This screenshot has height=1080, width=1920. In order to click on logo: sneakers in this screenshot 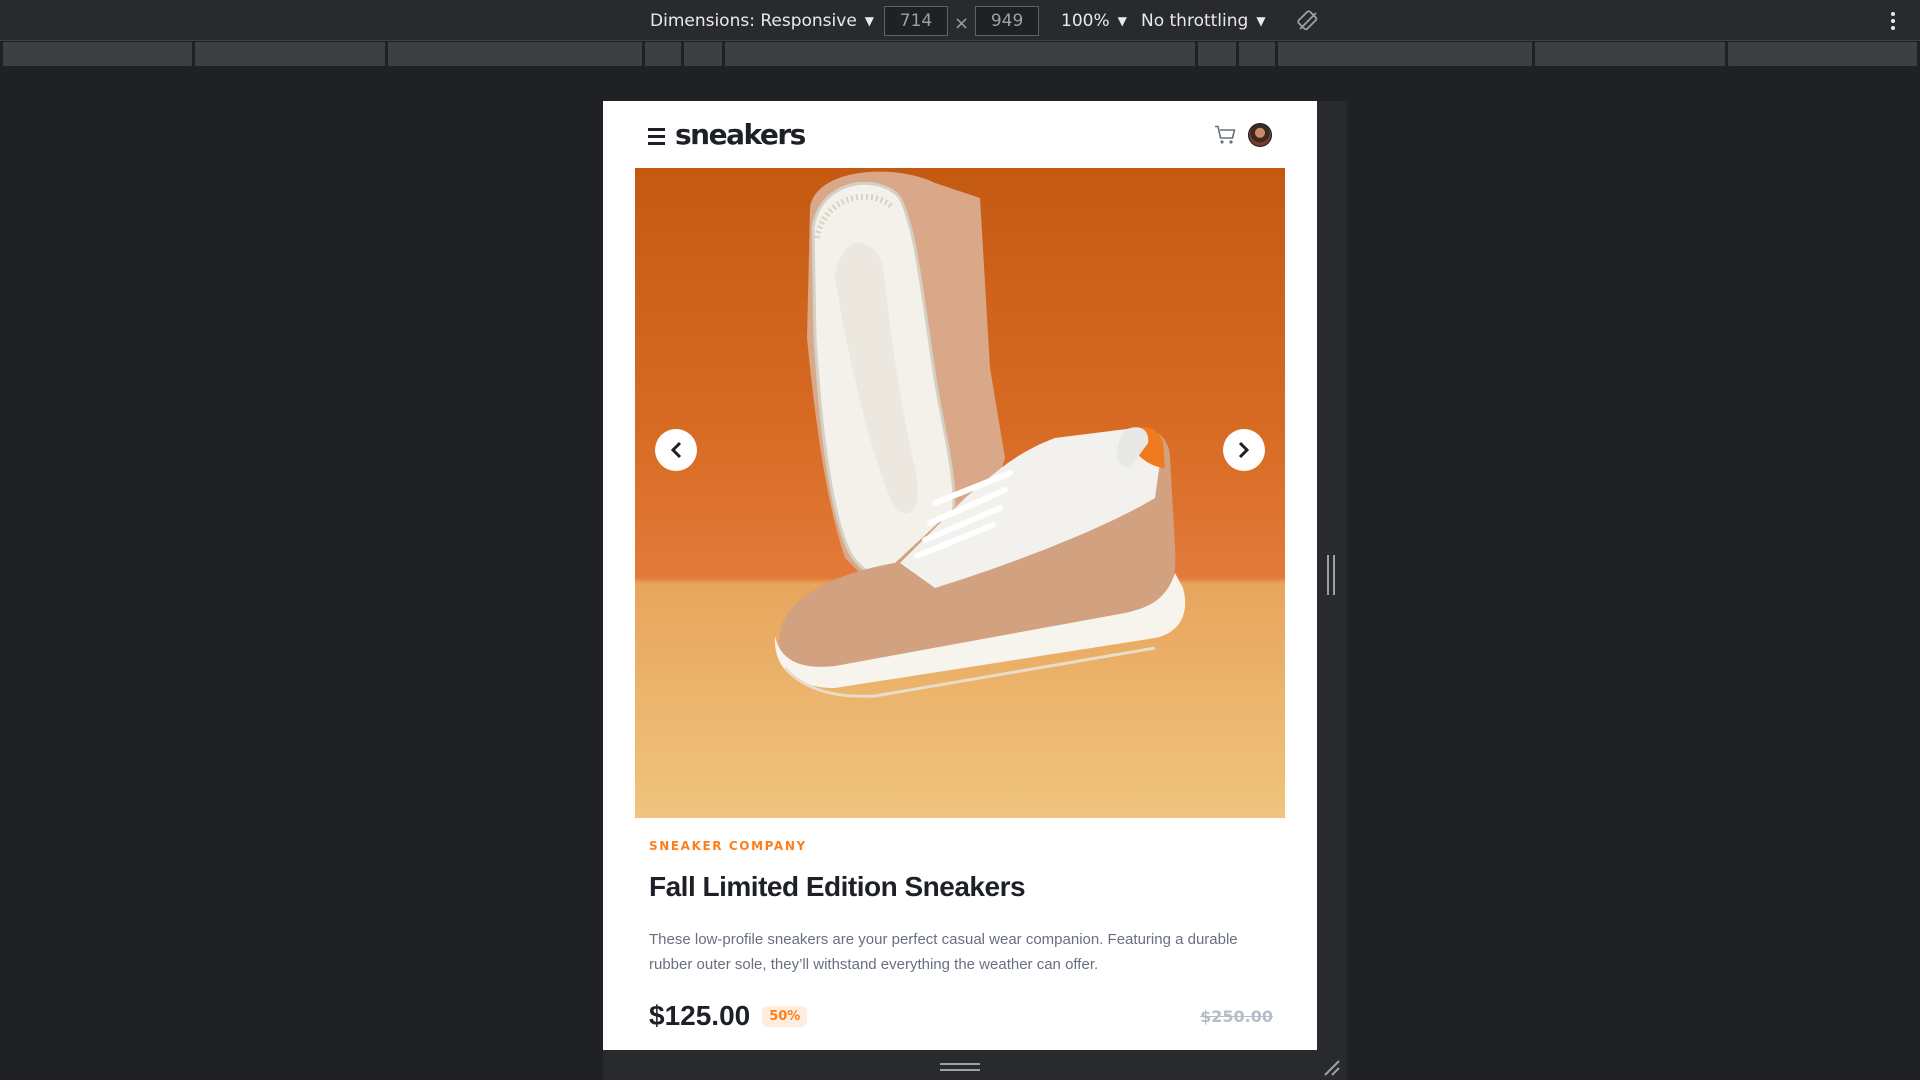, I will do `click(740, 134)`.